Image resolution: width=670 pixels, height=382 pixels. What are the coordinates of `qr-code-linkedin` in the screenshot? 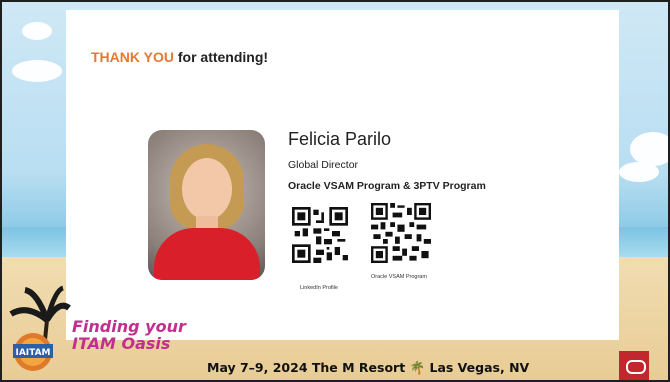 It's located at (320, 235).